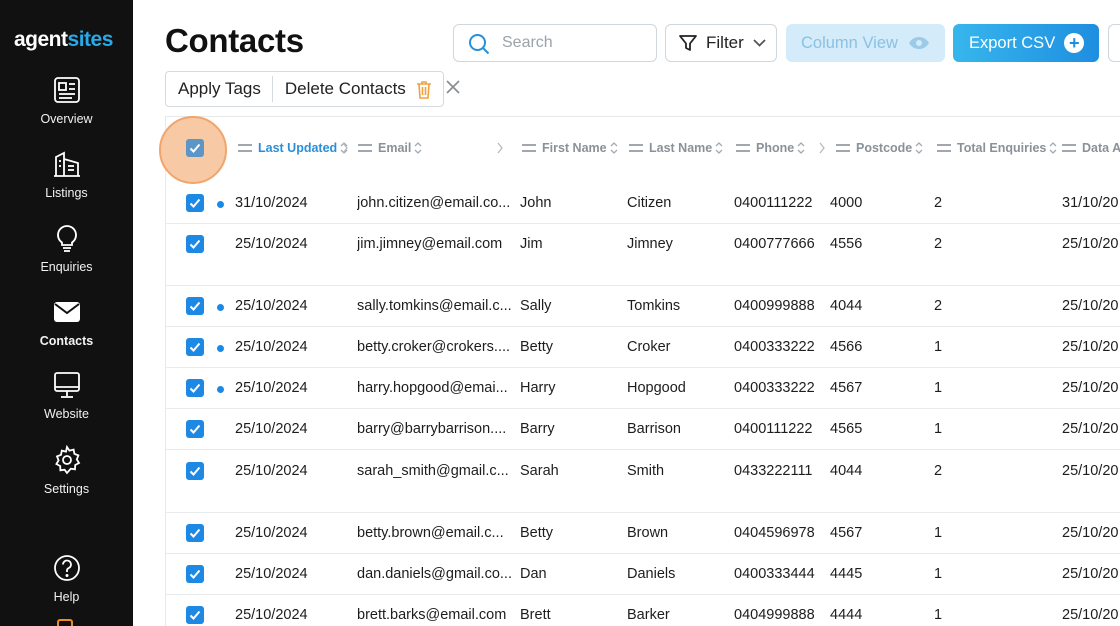  Describe the element at coordinates (66, 322) in the screenshot. I see `sidebar-item-contacts: Contacts` at that location.